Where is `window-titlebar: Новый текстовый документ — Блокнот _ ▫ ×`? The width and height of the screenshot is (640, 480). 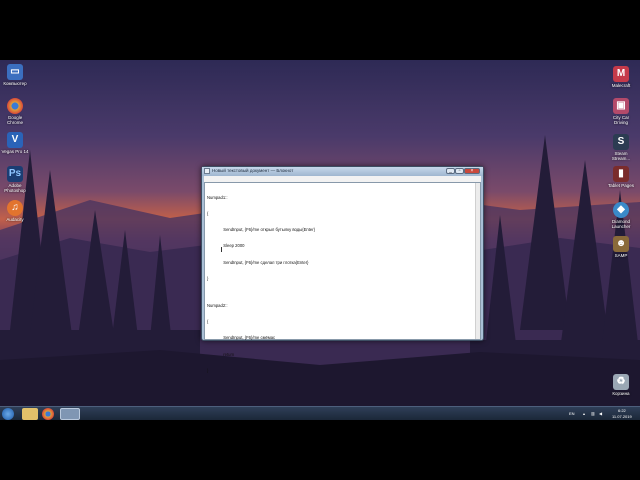
window-titlebar: Новый текстовый документ — Блокнот _ ▫ × is located at coordinates (342, 171).